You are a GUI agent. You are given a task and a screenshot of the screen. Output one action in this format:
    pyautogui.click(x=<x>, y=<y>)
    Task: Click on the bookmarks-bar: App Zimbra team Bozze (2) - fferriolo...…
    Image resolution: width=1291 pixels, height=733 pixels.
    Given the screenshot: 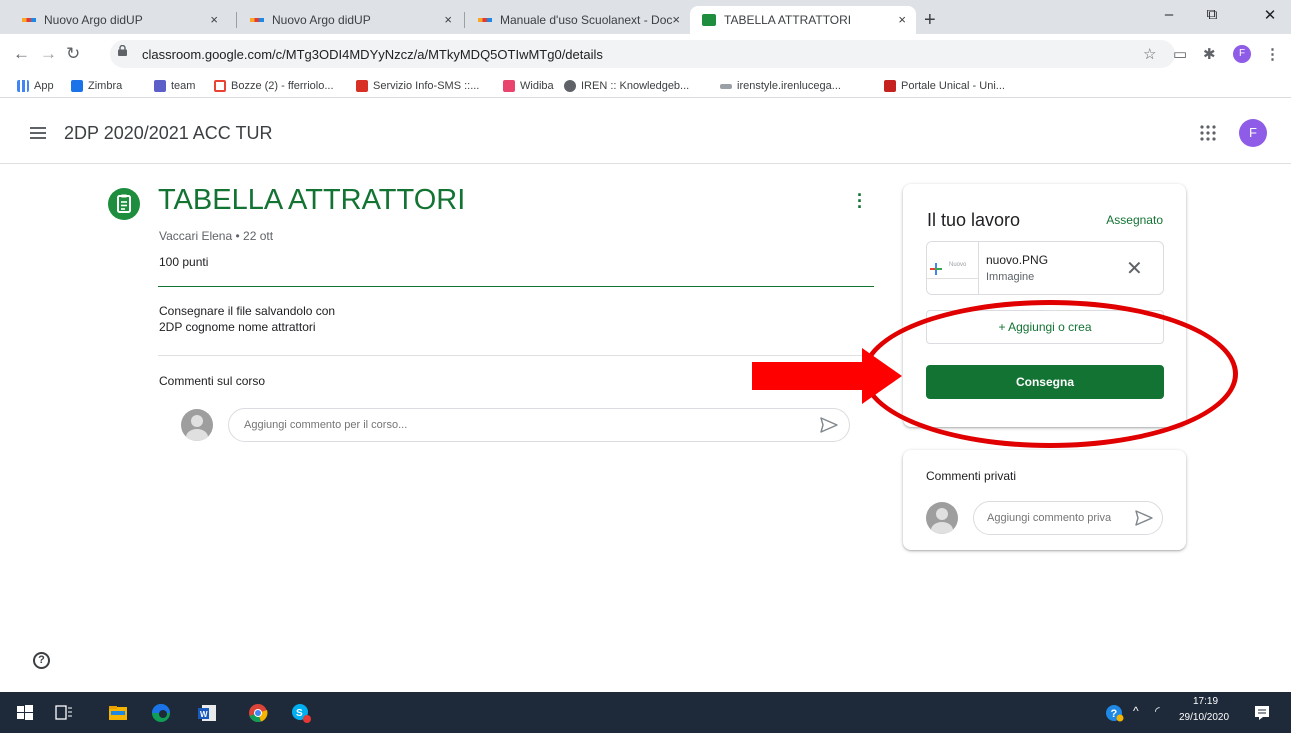 What is the action you would take?
    pyautogui.click(x=645, y=87)
    